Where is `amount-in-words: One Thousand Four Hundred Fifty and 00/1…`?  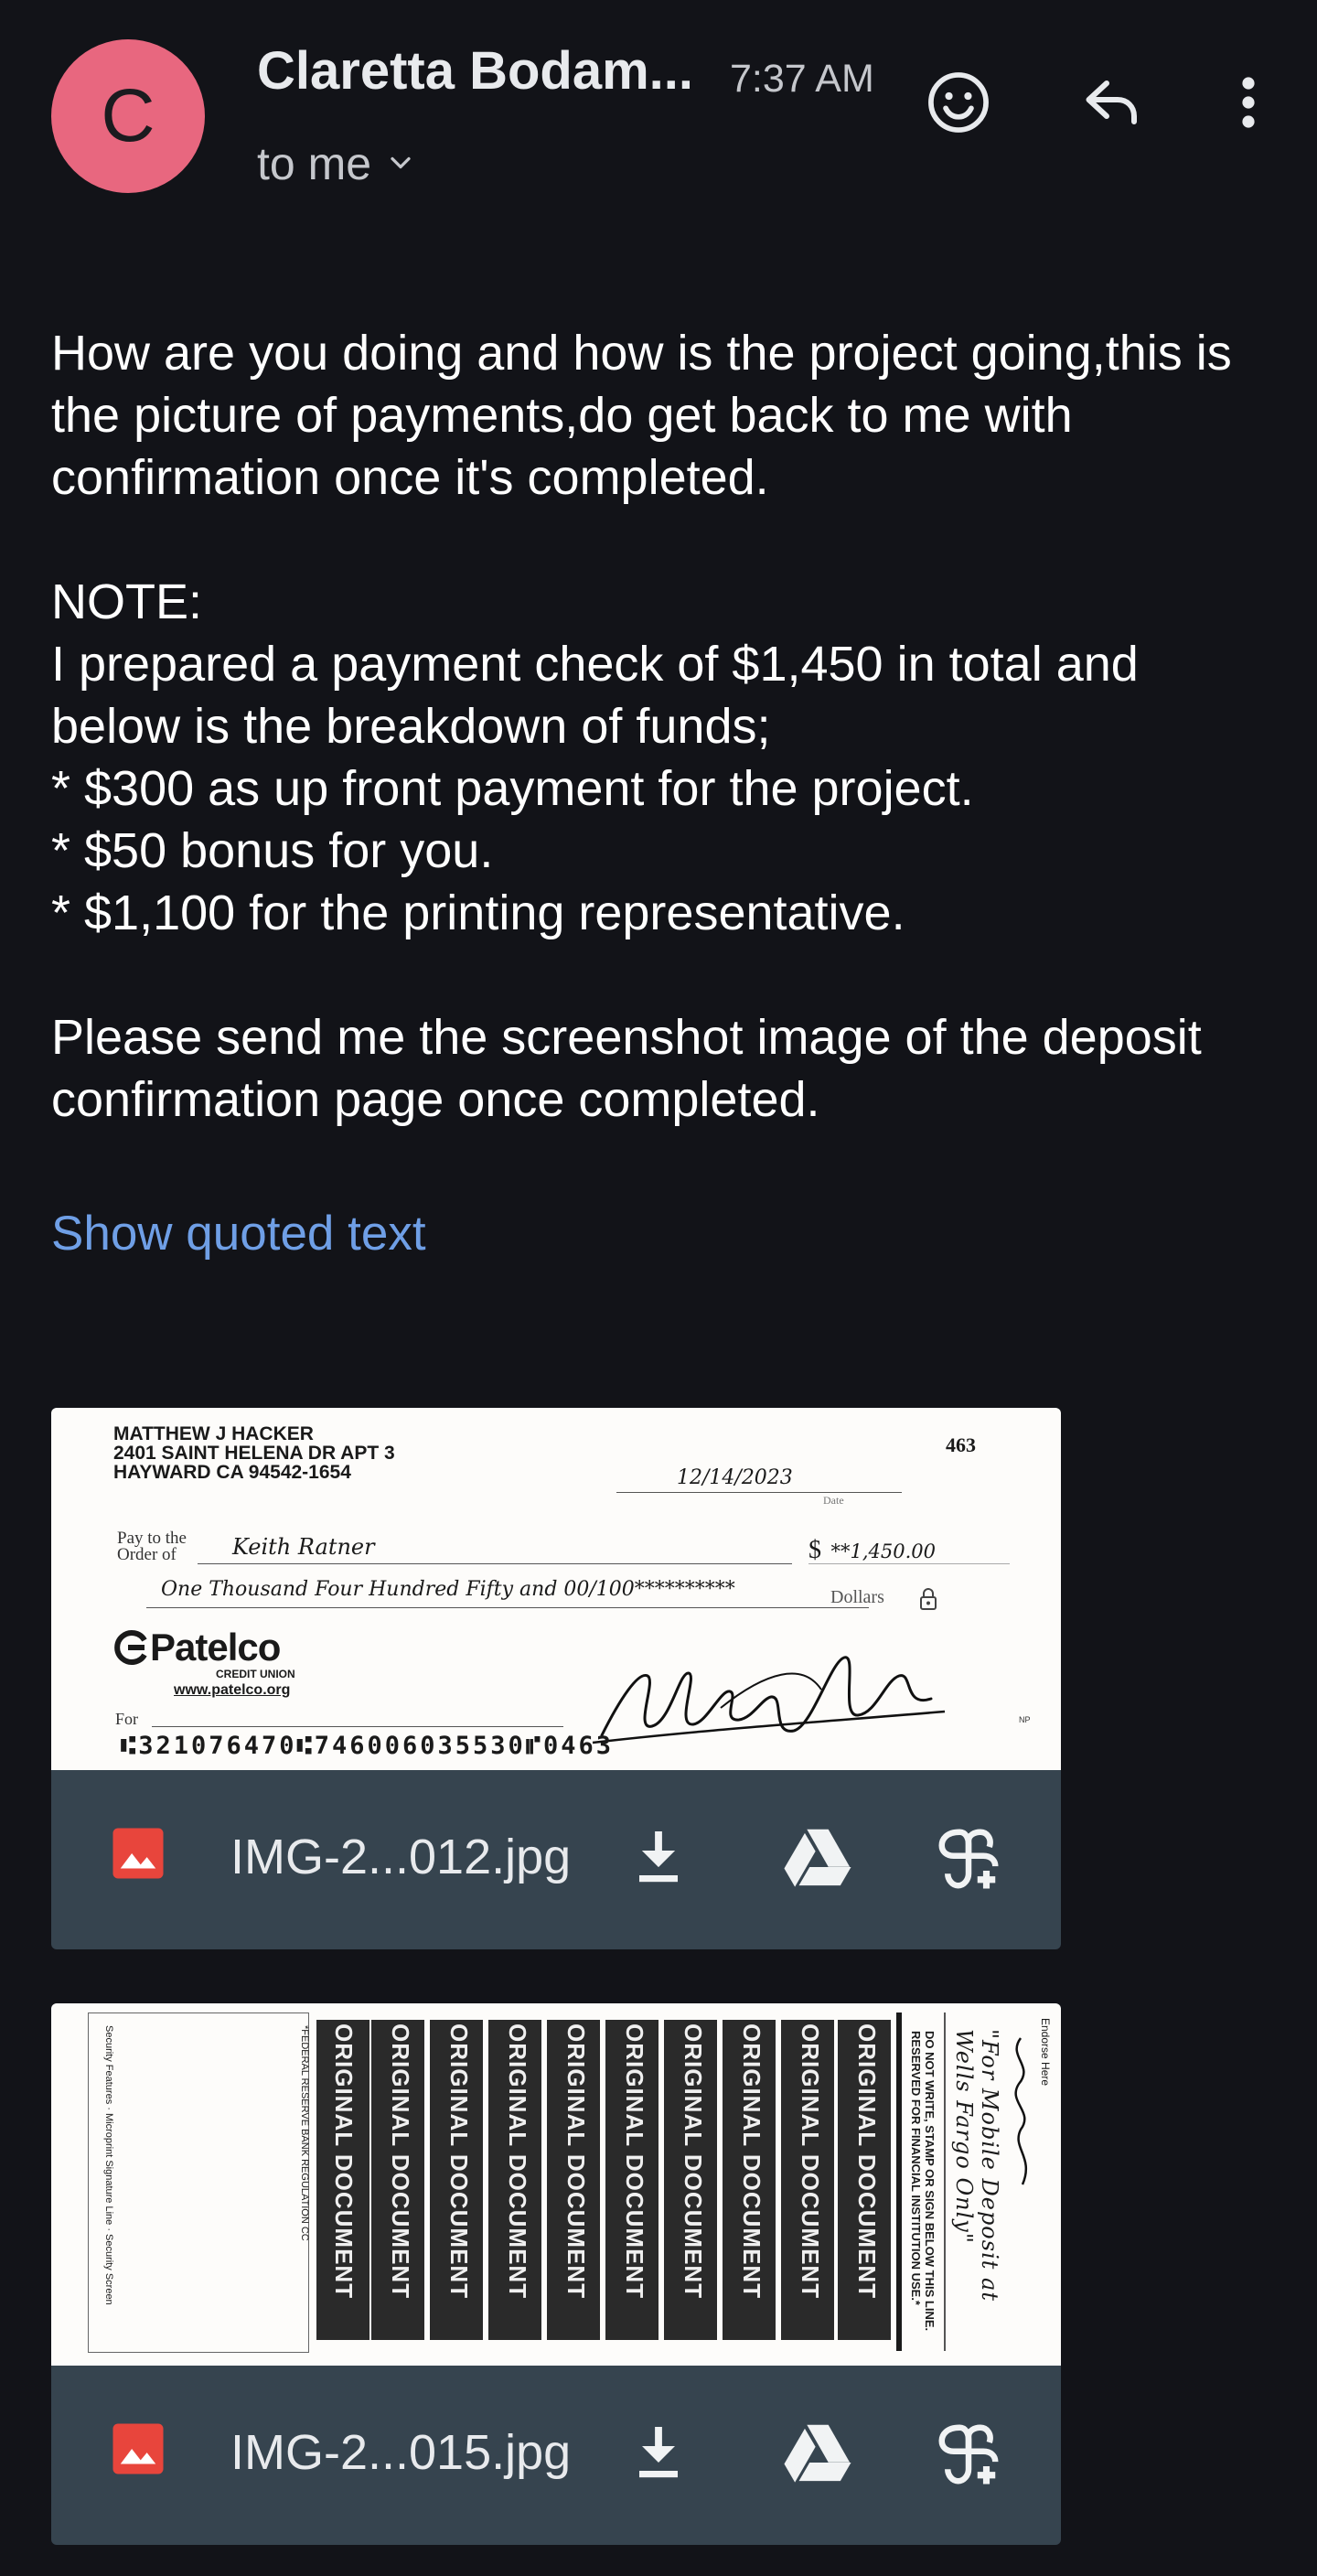 amount-in-words: One Thousand Four Hundred Fifty and 00/1… is located at coordinates (448, 1590).